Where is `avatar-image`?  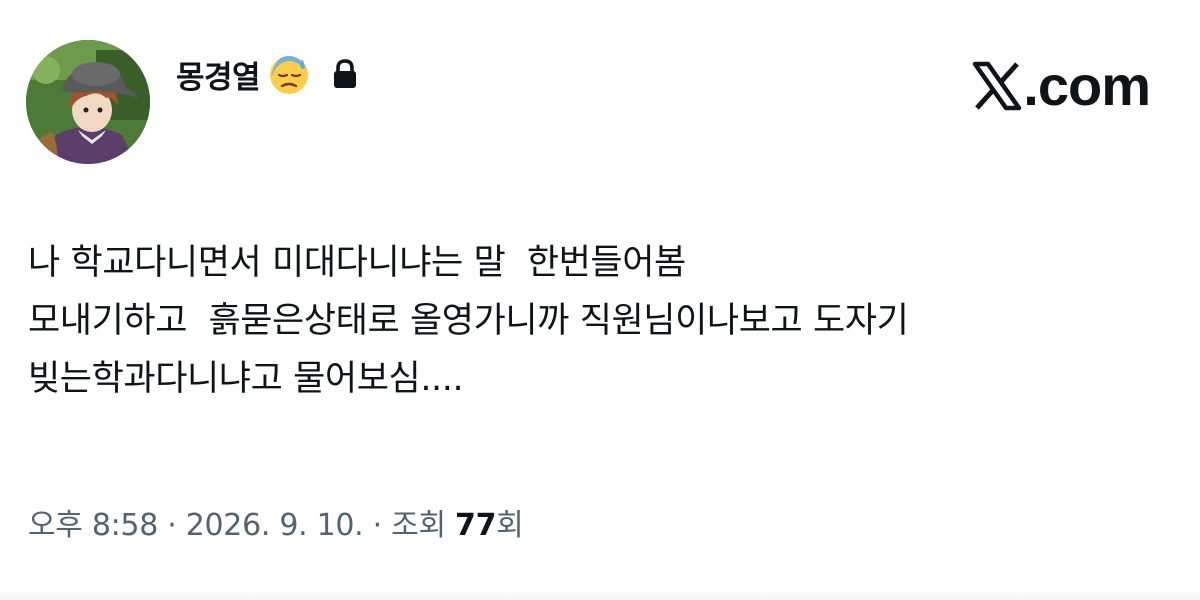 avatar-image is located at coordinates (88, 102).